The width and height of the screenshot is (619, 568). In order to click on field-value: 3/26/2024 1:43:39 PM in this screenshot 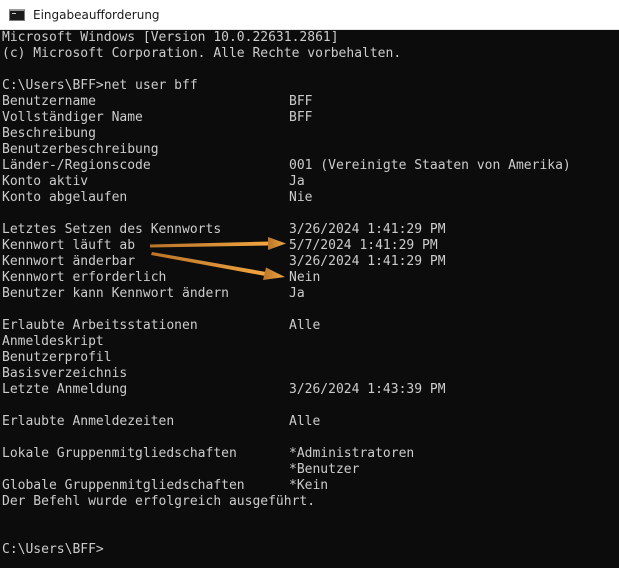, I will do `click(367, 389)`.